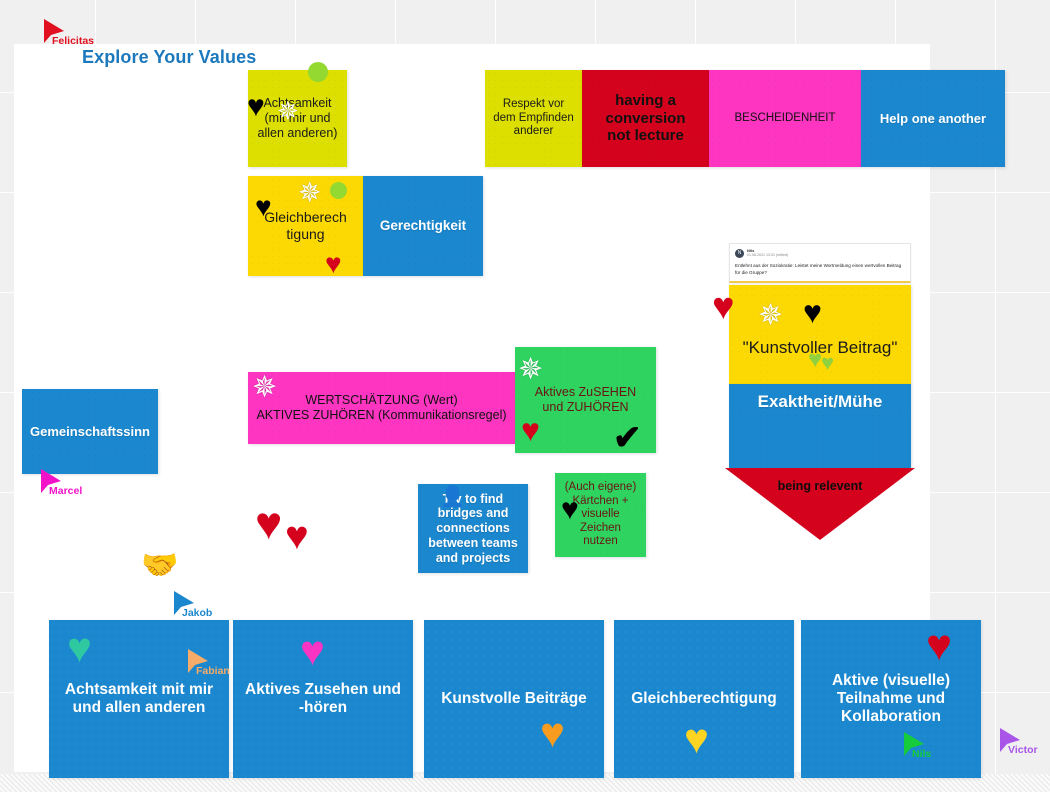  What do you see at coordinates (139, 707) in the screenshot?
I see `card-line: und allen anderen` at bounding box center [139, 707].